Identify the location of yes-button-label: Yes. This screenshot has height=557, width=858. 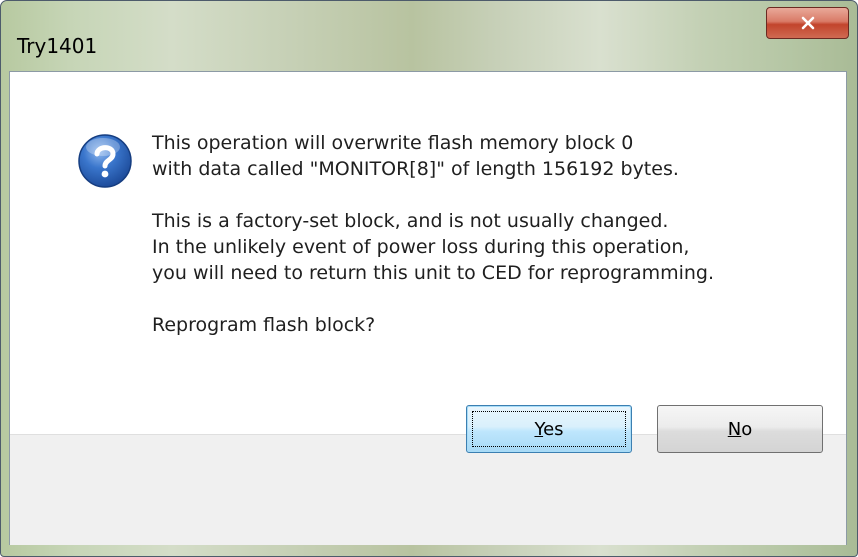
(549, 429).